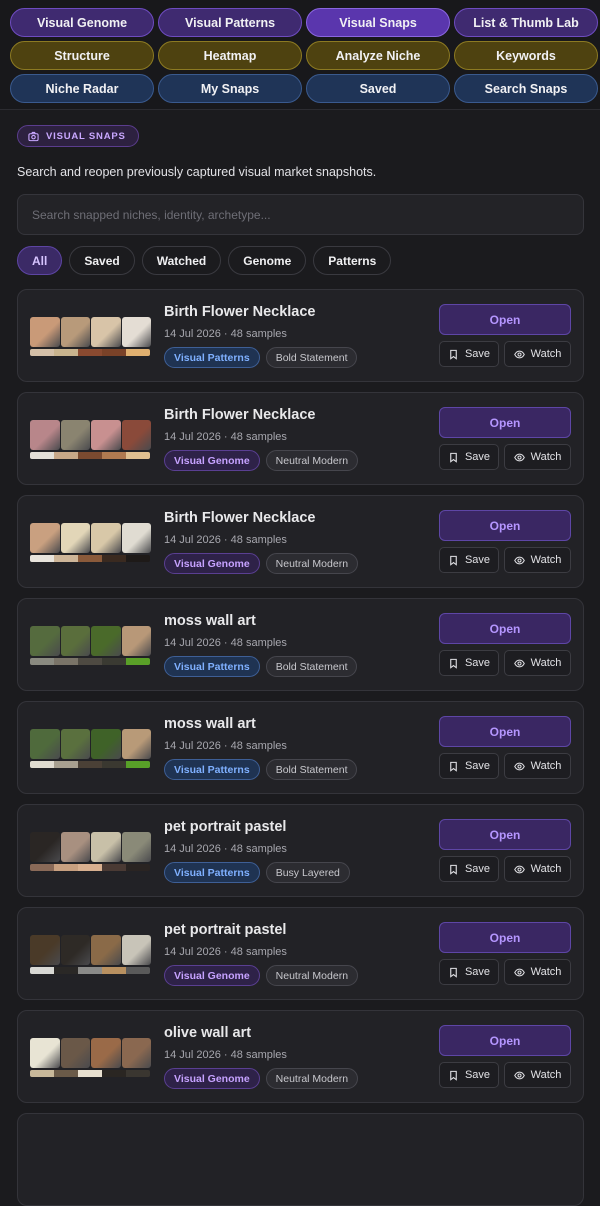 The width and height of the screenshot is (600, 1206). What do you see at coordinates (378, 88) in the screenshot?
I see `nav-saved-button: Saved` at bounding box center [378, 88].